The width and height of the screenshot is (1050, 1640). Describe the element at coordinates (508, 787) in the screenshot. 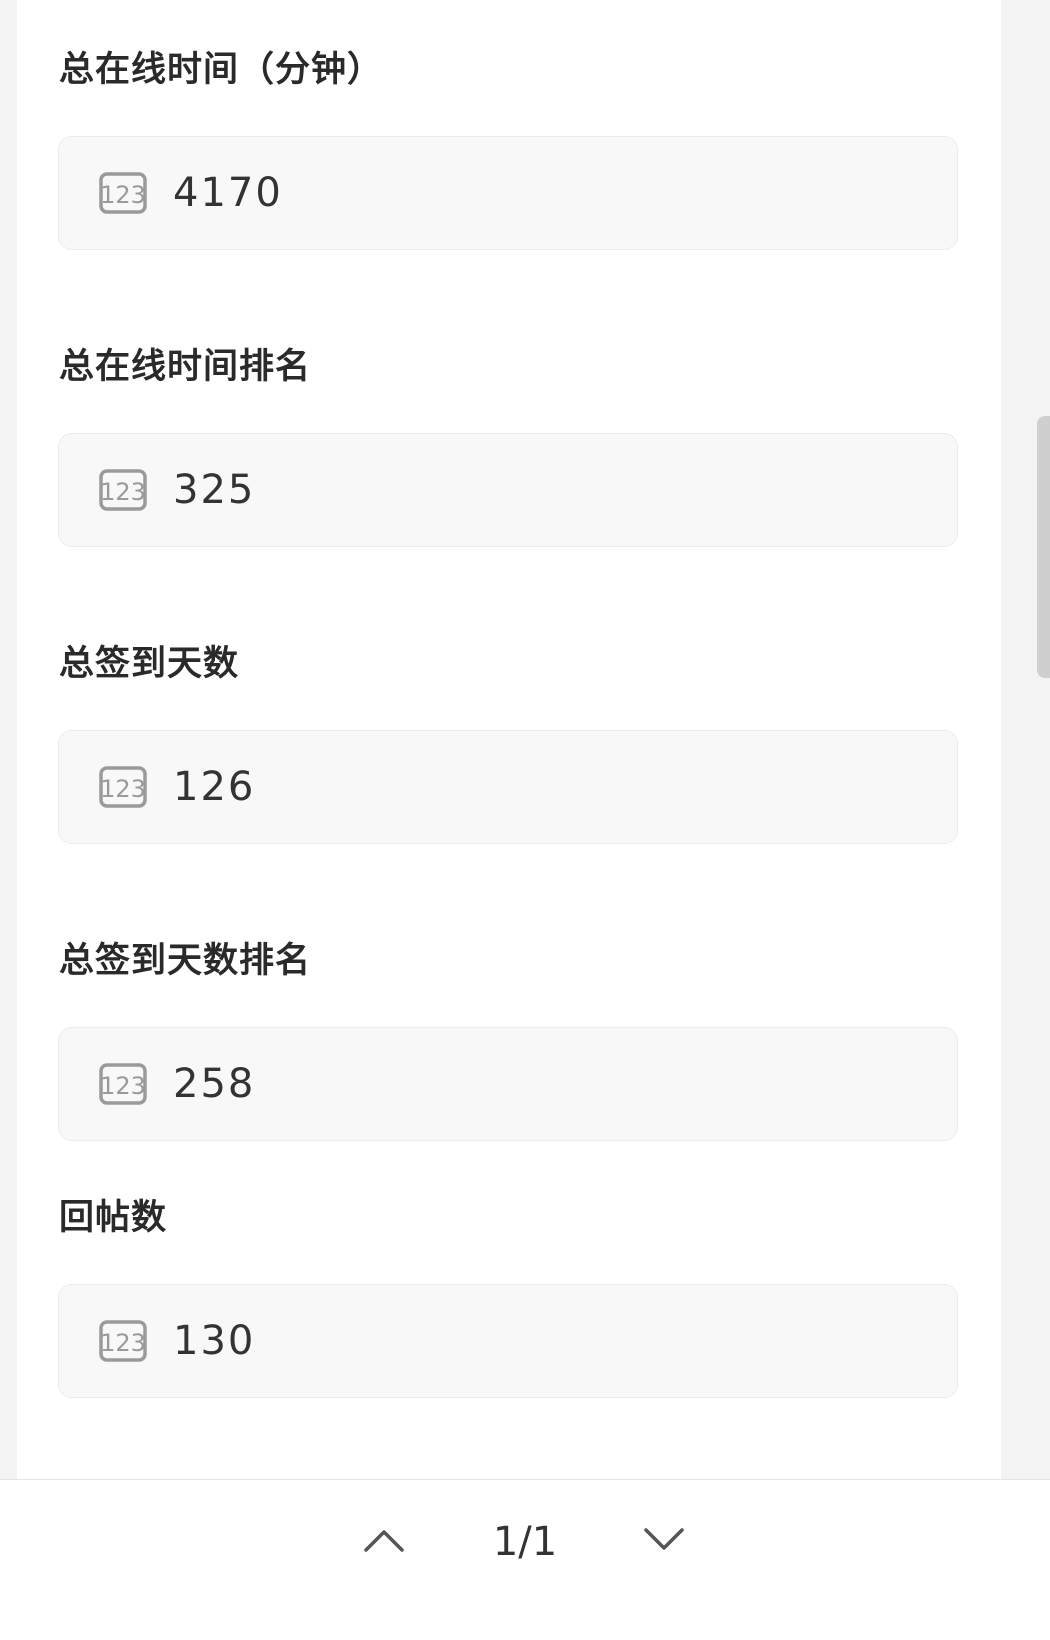

I see `field-total-checkin-days: 123 126` at that location.